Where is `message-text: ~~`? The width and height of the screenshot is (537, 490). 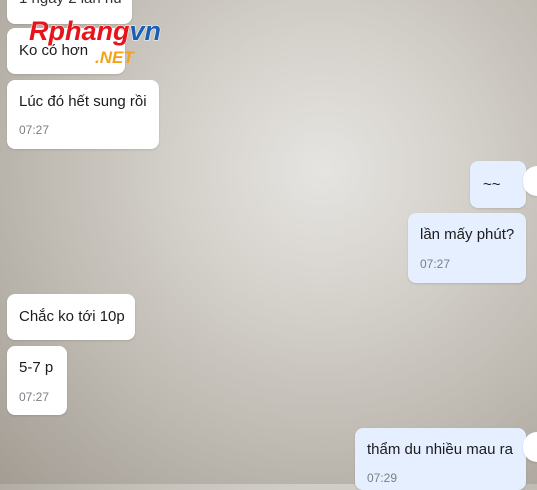 message-text: ~~ is located at coordinates (492, 184).